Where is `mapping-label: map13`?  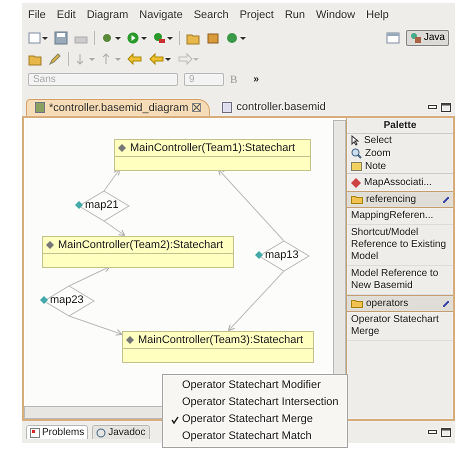 mapping-label: map13 is located at coordinates (282, 255).